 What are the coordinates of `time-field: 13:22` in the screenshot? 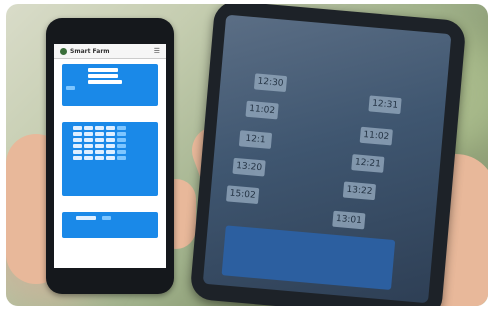 It's located at (359, 191).